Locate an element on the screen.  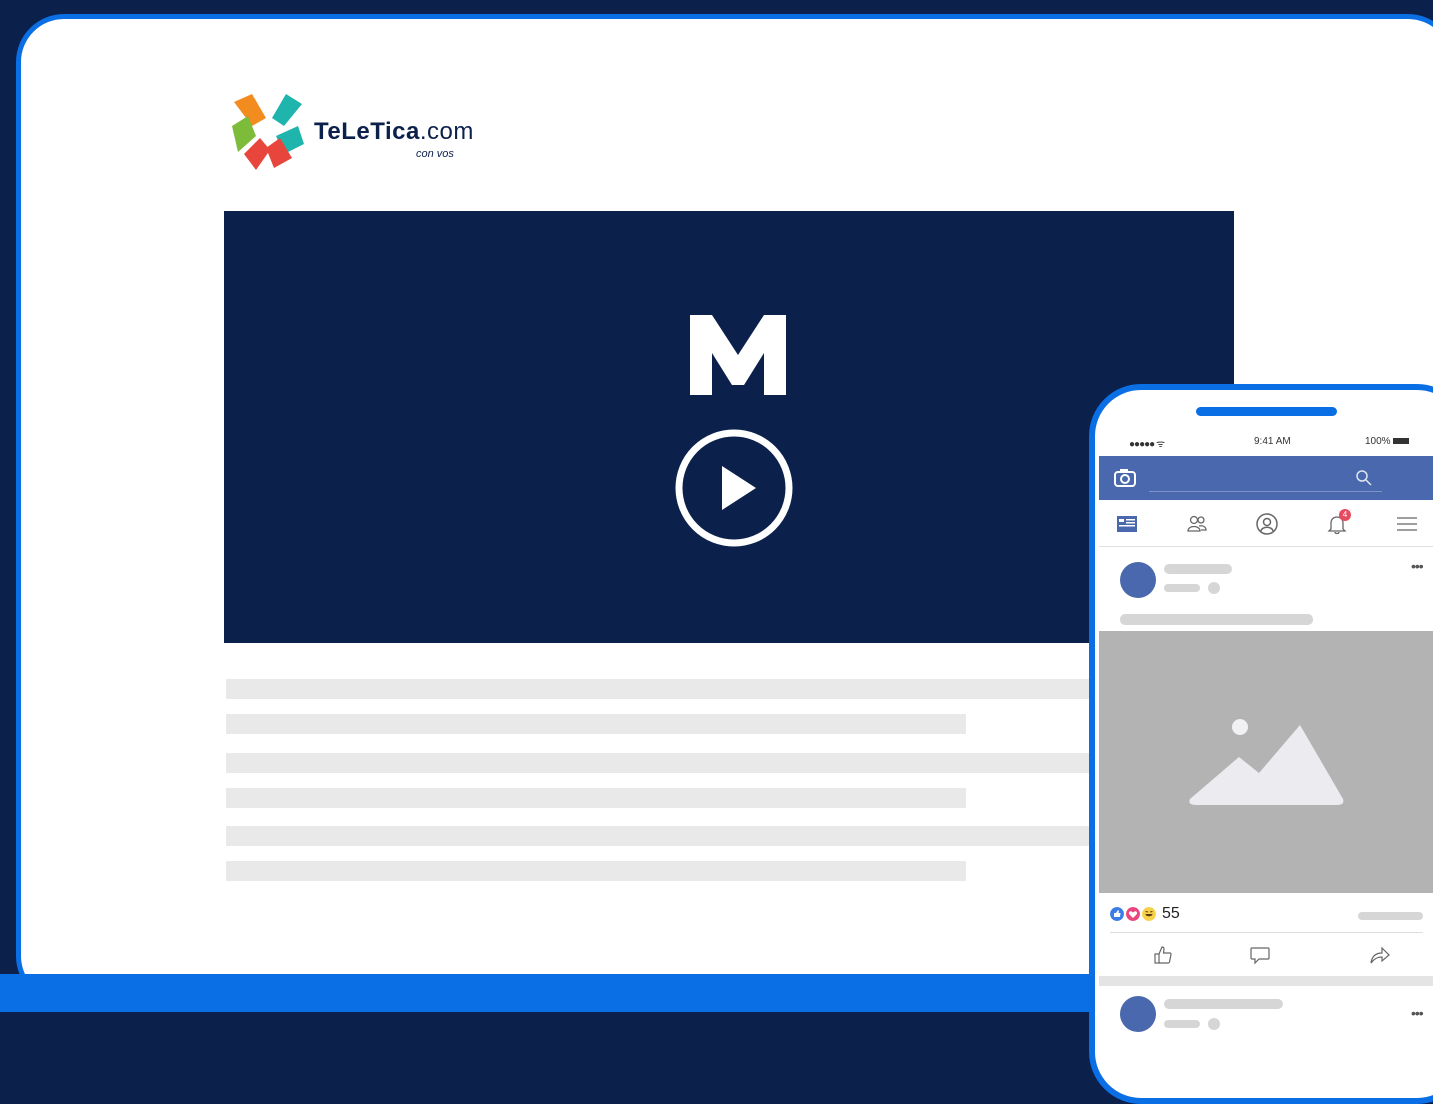
search-input is located at coordinates (1265, 478).